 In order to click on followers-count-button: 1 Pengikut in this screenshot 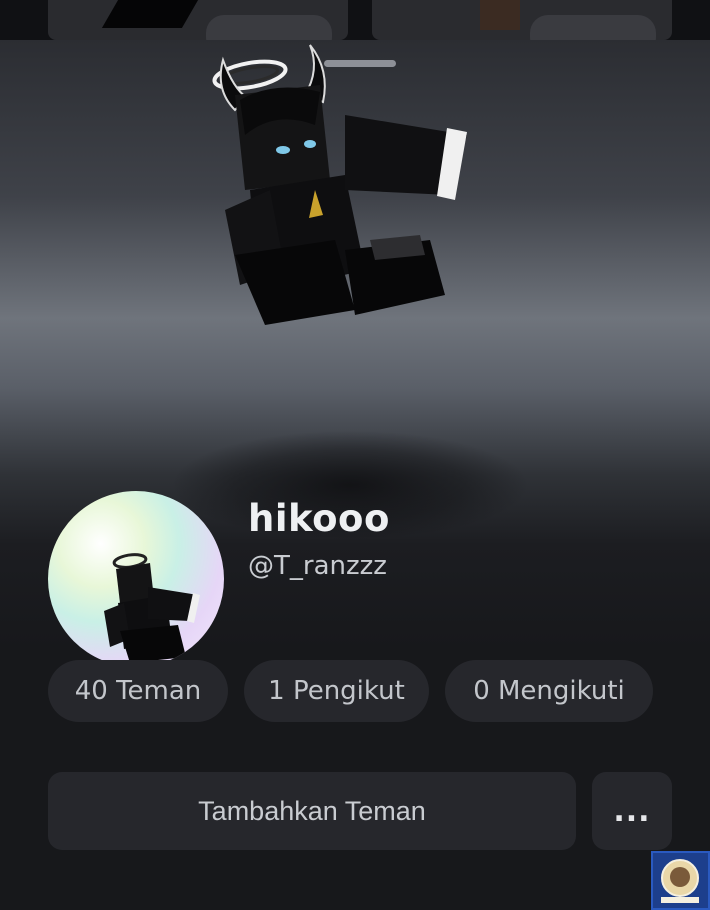, I will do `click(336, 691)`.